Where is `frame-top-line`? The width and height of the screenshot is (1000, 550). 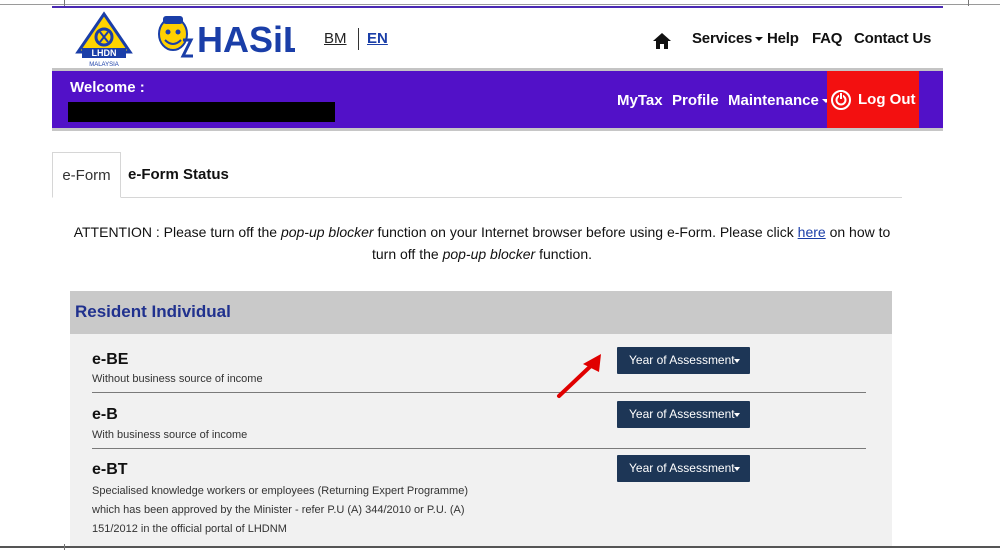 frame-top-line is located at coordinates (500, 4).